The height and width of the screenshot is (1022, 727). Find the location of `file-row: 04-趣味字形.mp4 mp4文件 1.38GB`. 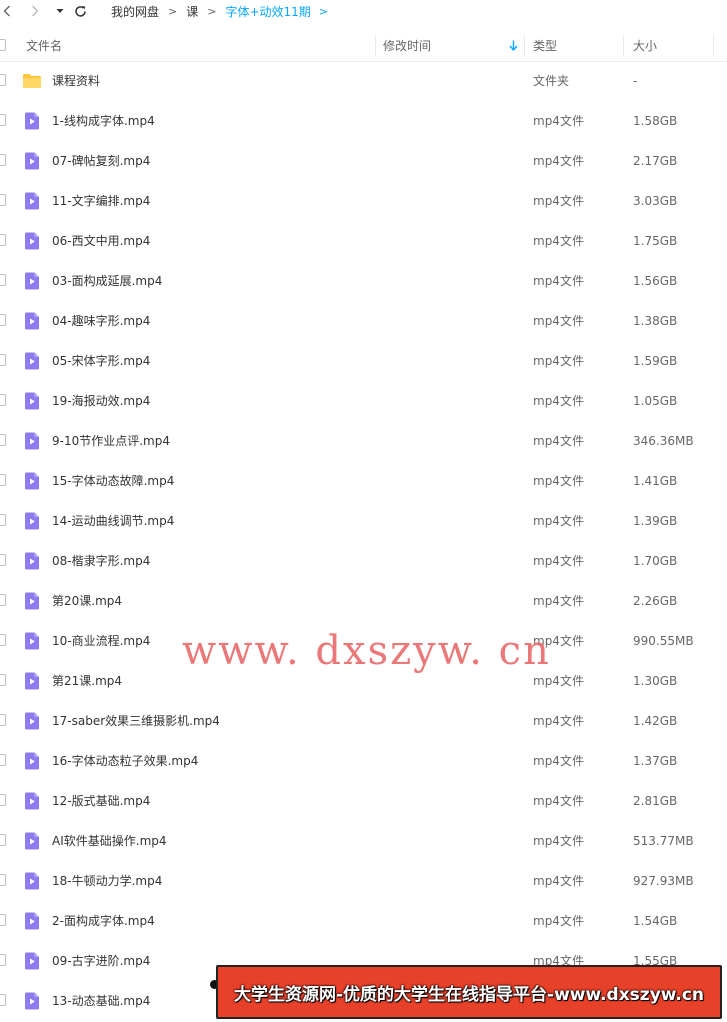

file-row: 04-趣味字形.mp4 mp4文件 1.38GB is located at coordinates (363, 321).